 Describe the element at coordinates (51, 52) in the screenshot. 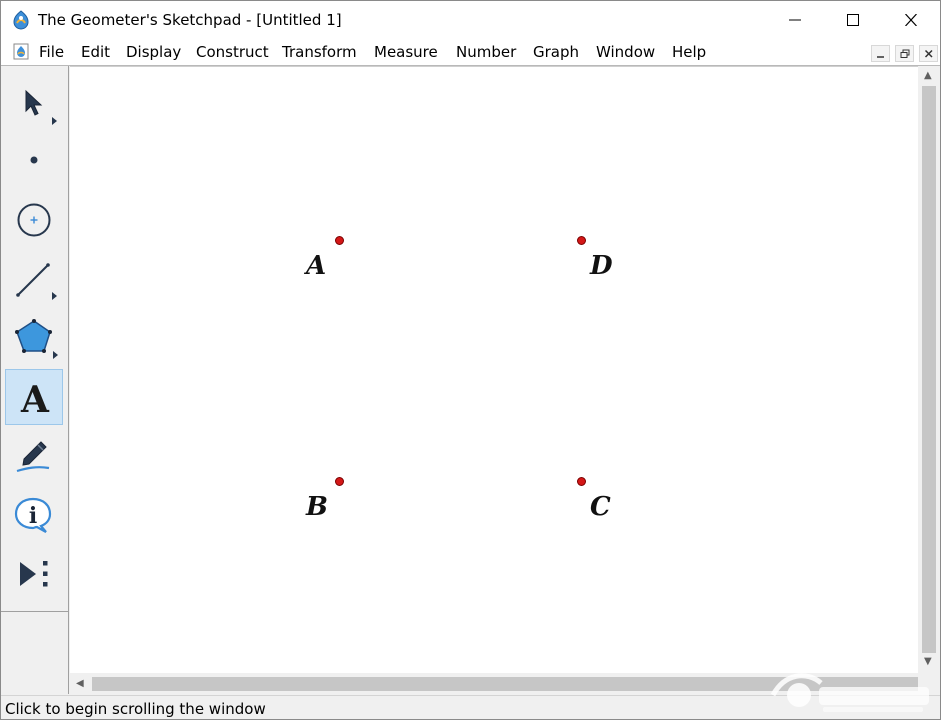

I see `menu-file: File` at that location.